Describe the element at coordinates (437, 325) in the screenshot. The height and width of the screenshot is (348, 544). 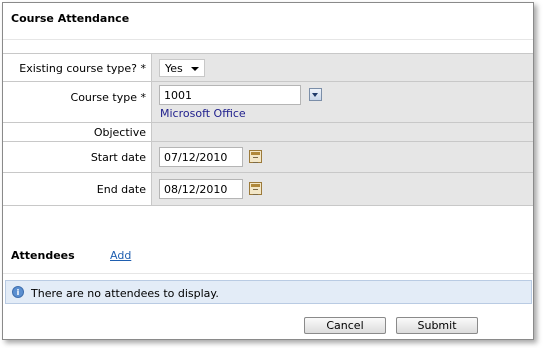
I see `submit-button: Submit` at that location.